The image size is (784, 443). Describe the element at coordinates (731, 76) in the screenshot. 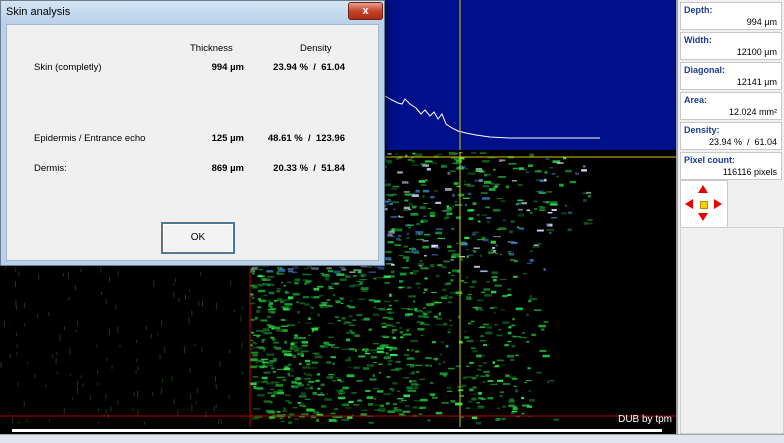

I see `diagonal-box: Diagonal: 12141 µm` at that location.